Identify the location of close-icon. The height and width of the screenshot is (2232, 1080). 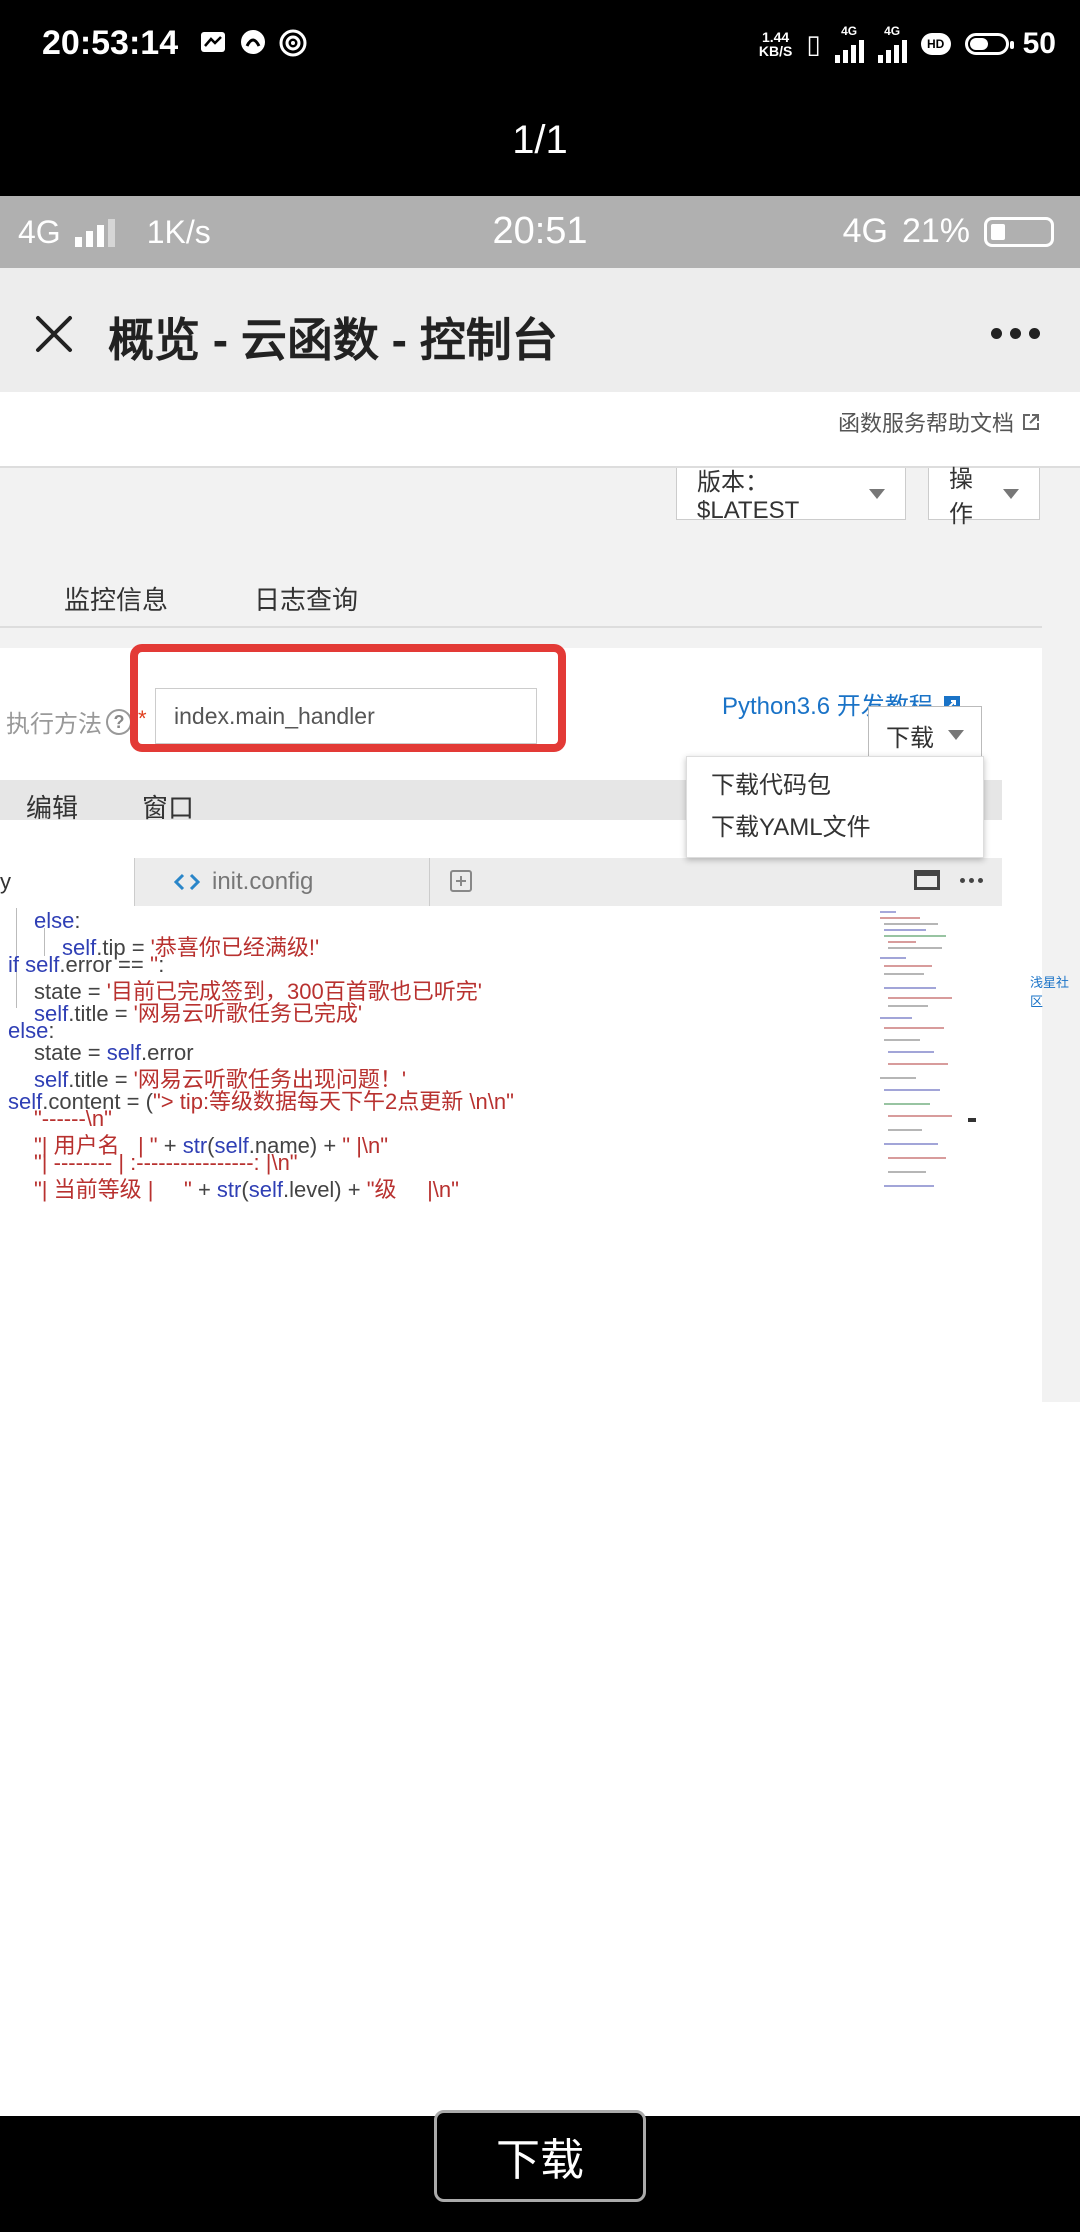
(54, 334).